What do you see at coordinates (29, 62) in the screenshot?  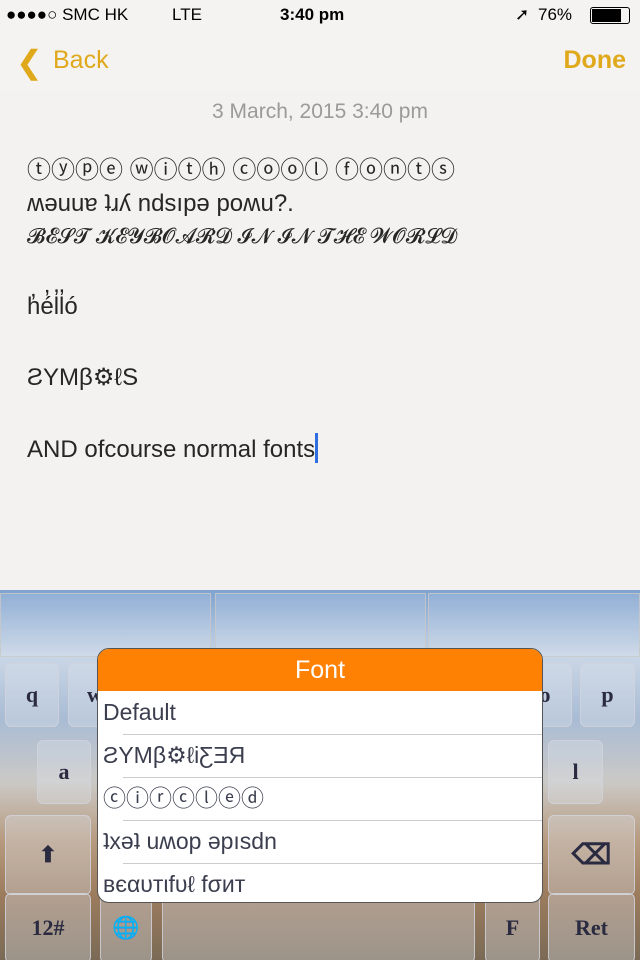 I see `back-chevron-icon: ❮` at bounding box center [29, 62].